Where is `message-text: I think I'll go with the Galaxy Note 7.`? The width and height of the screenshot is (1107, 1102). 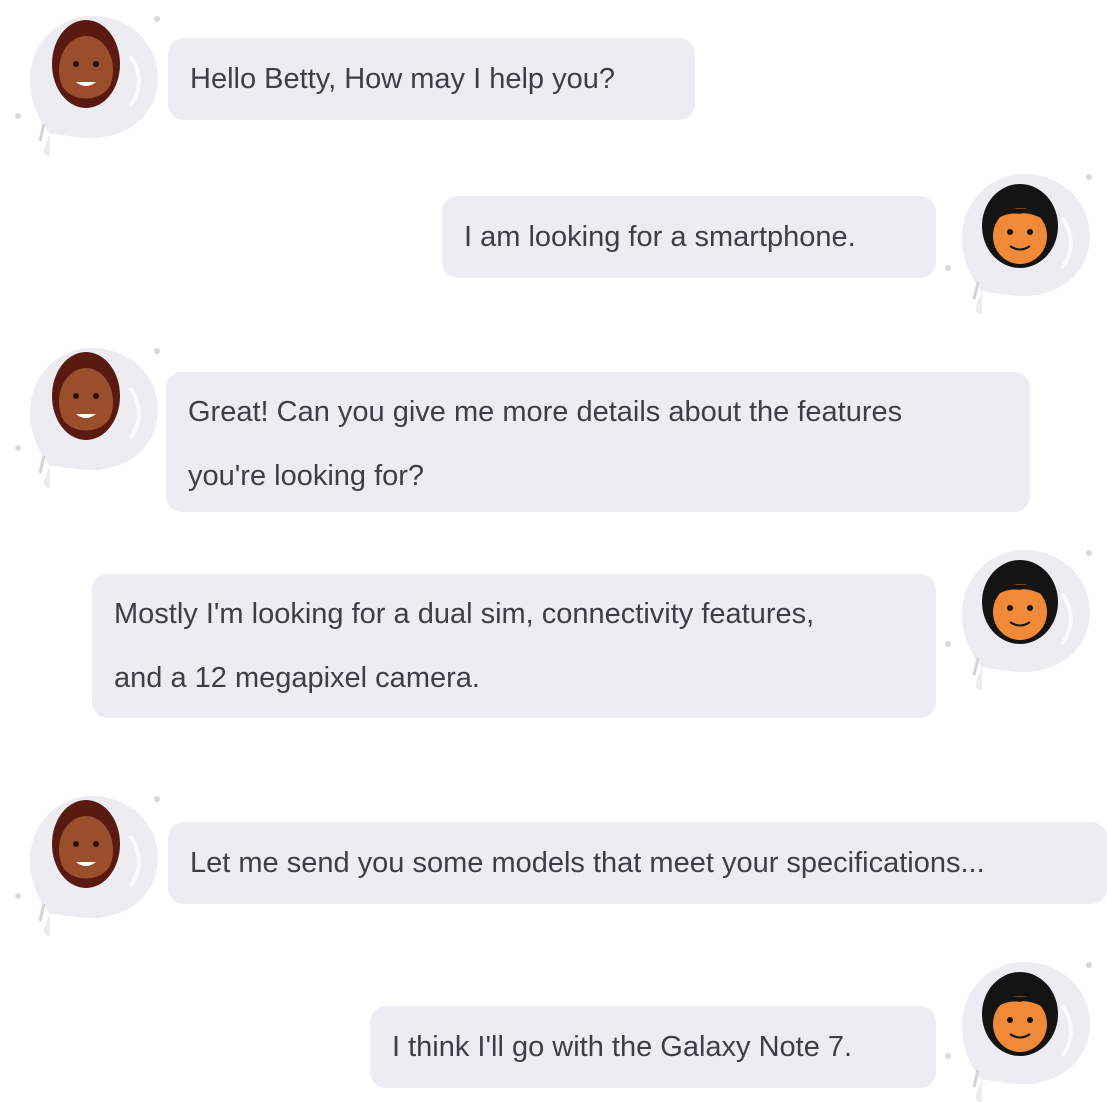
message-text: I think I'll go with the Galaxy Note 7. is located at coordinates (622, 1047).